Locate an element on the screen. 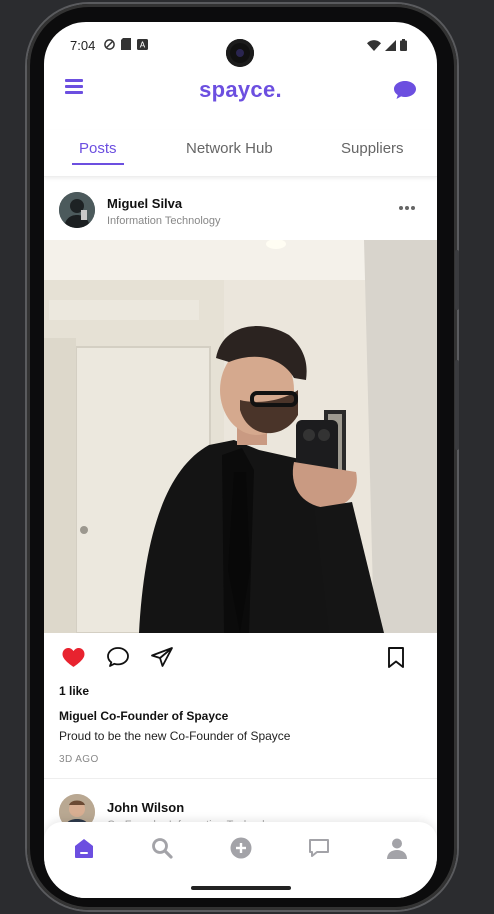  add-icon is located at coordinates (241, 848).